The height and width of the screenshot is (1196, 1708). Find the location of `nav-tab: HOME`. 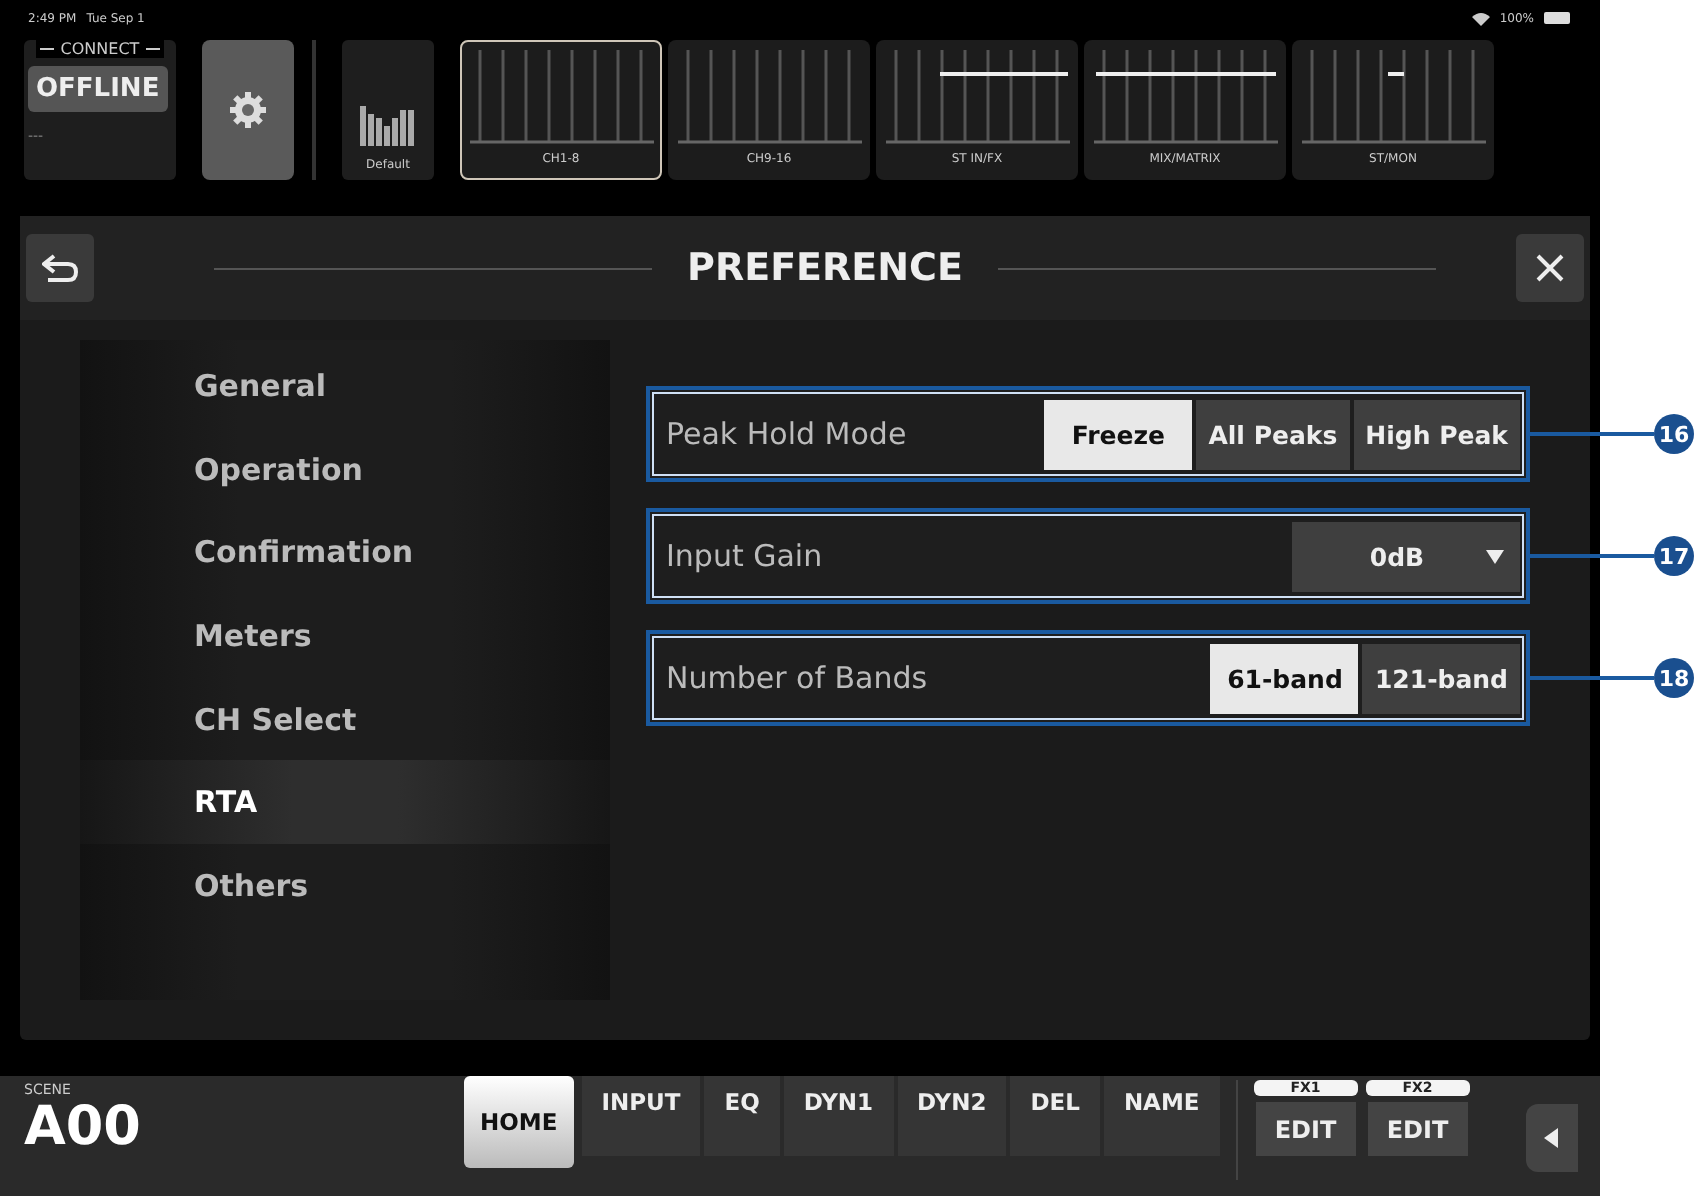

nav-tab: HOME is located at coordinates (519, 1122).